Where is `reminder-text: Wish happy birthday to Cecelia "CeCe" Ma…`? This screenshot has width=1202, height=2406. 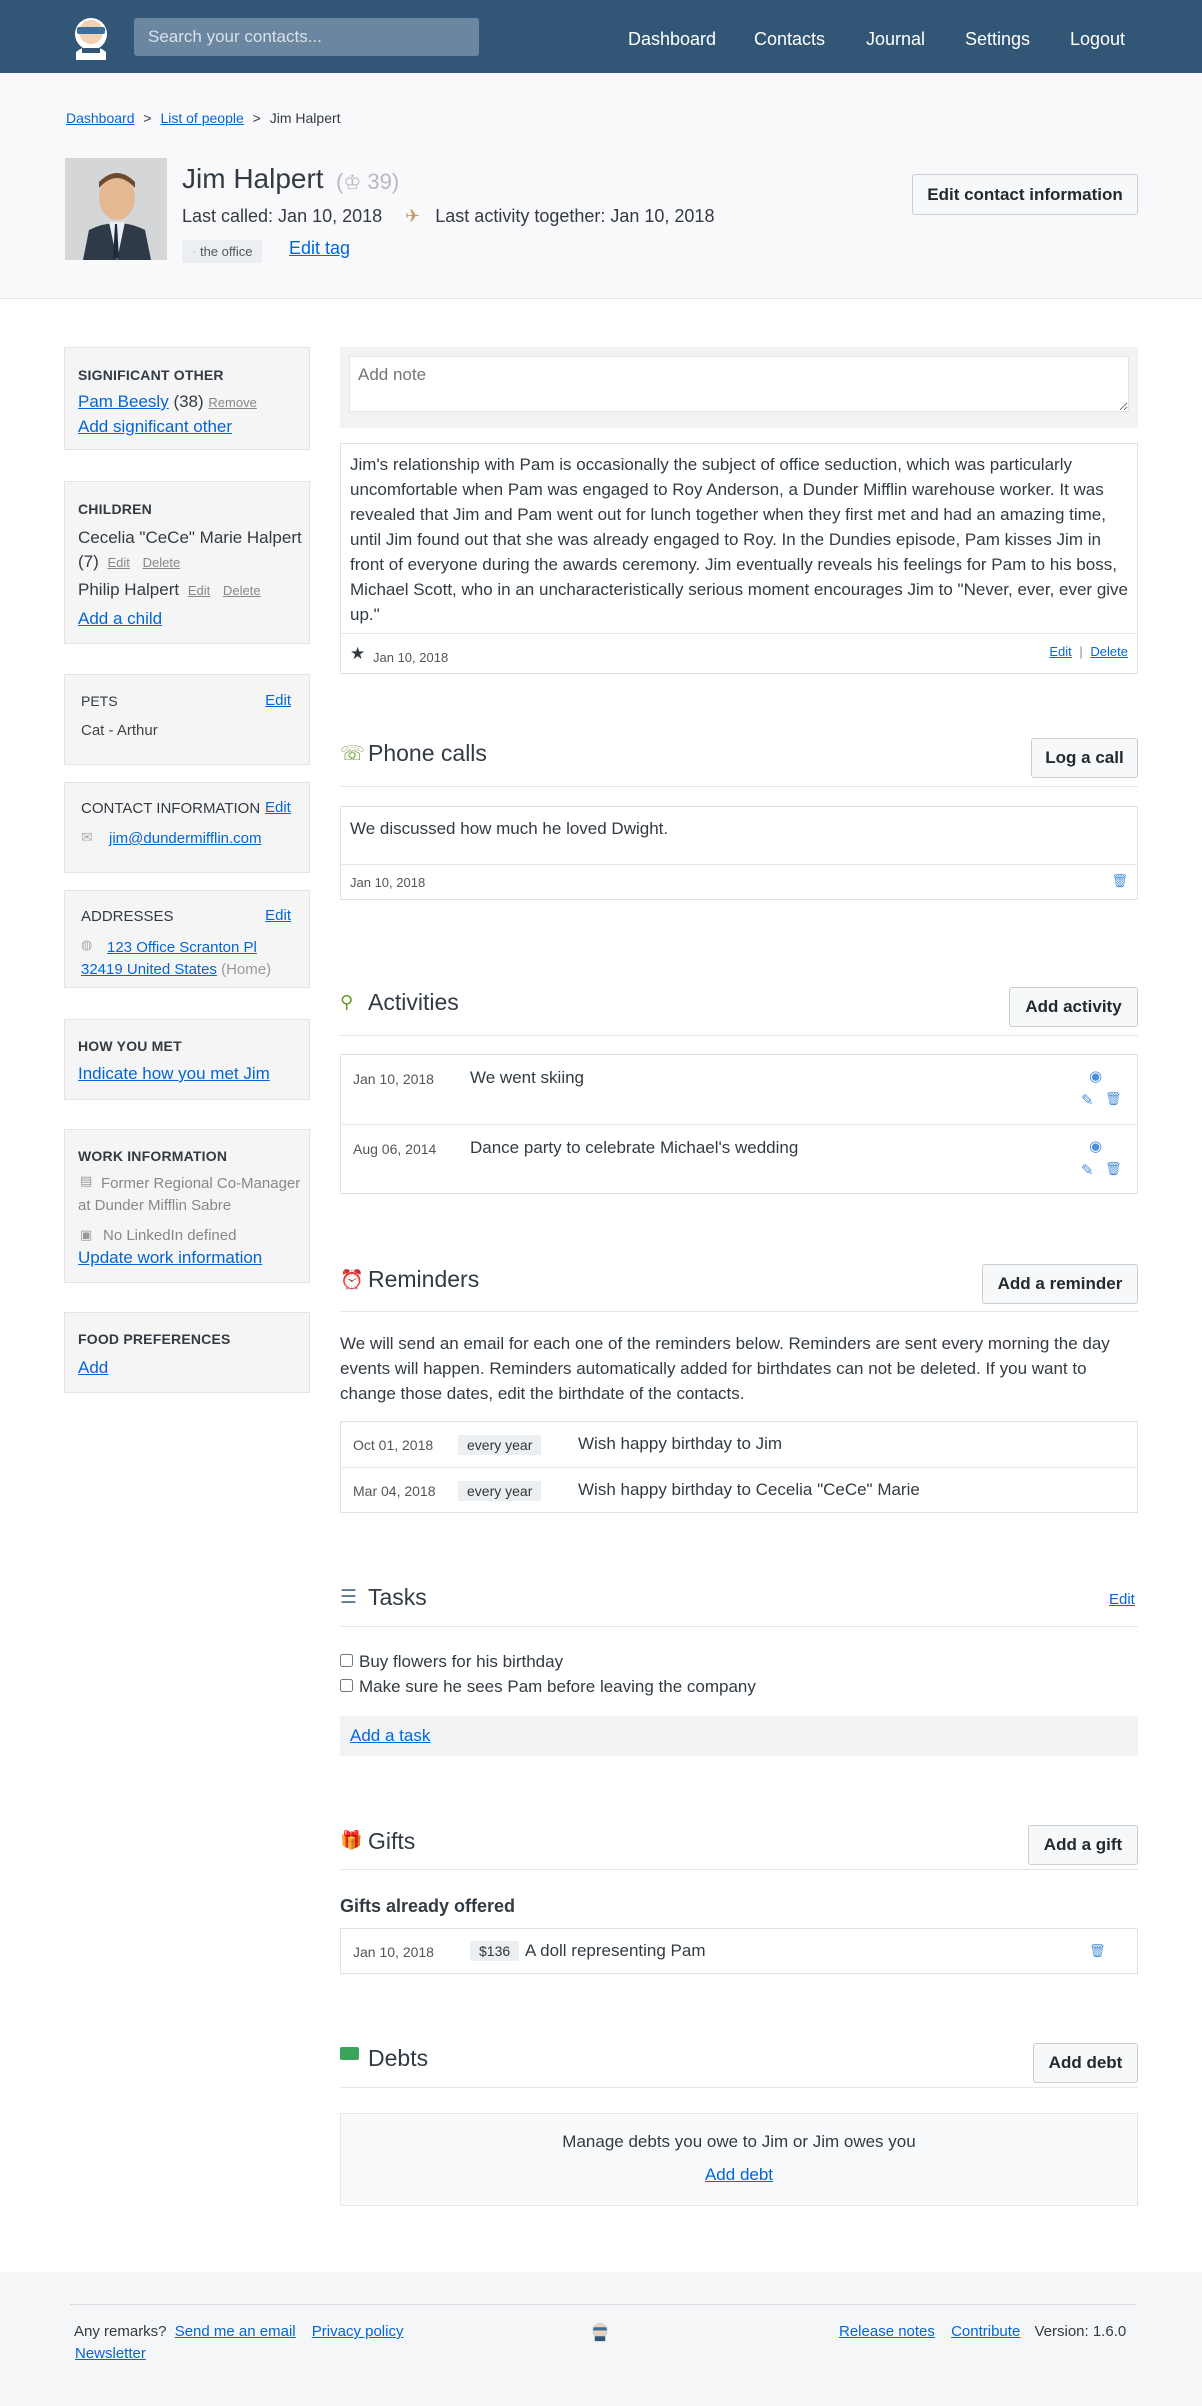 reminder-text: Wish happy birthday to Cecelia "CeCe" Ma… is located at coordinates (749, 1489).